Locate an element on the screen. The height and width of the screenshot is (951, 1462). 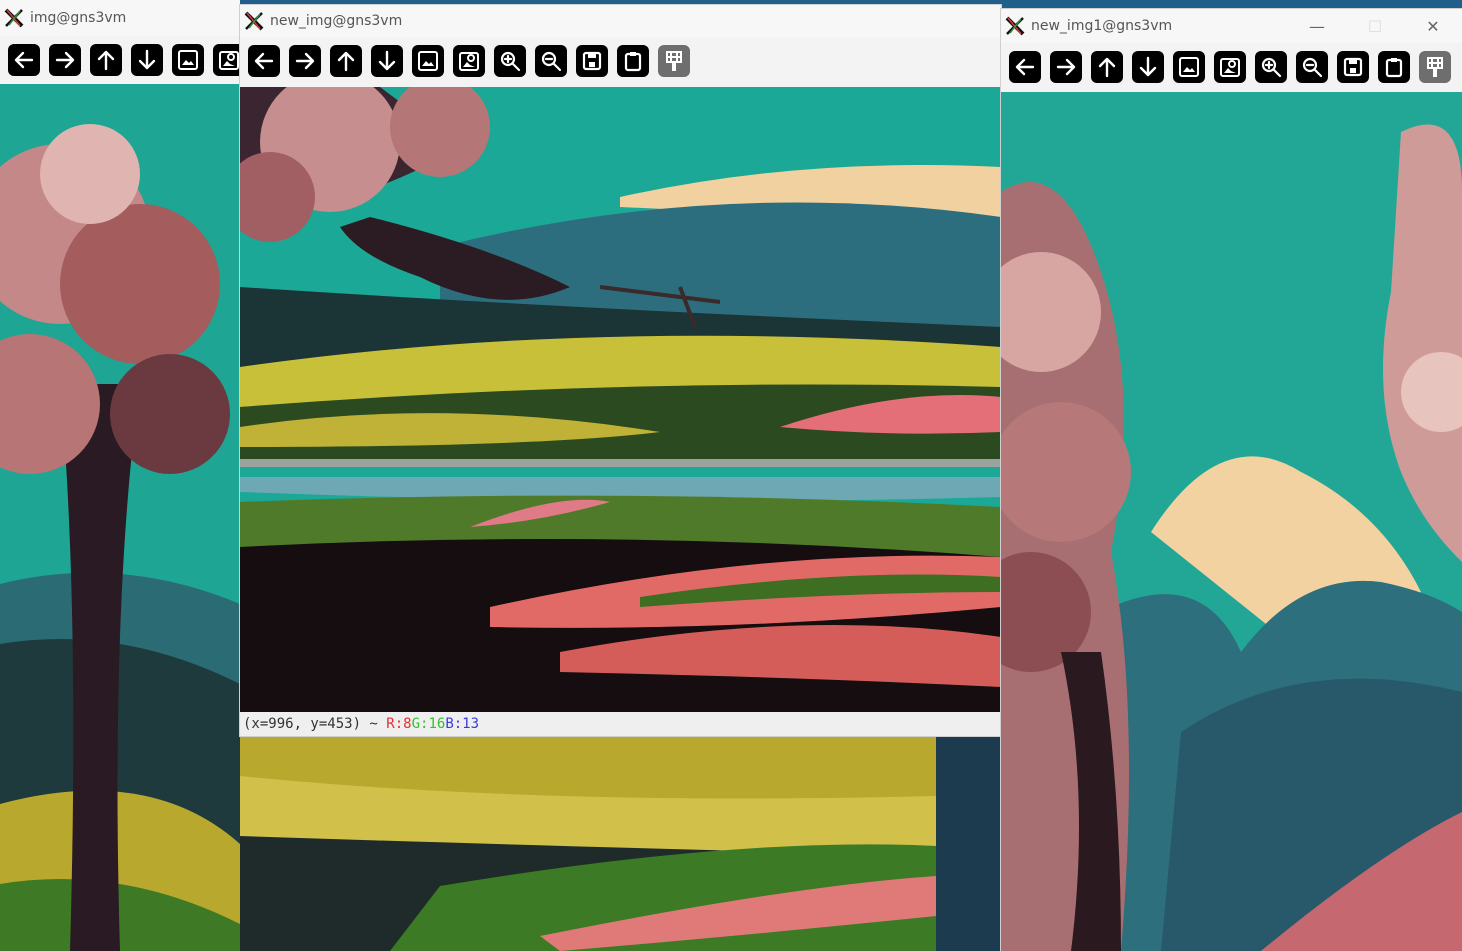
pixel-blue-value: B:13 is located at coordinates (462, 724).